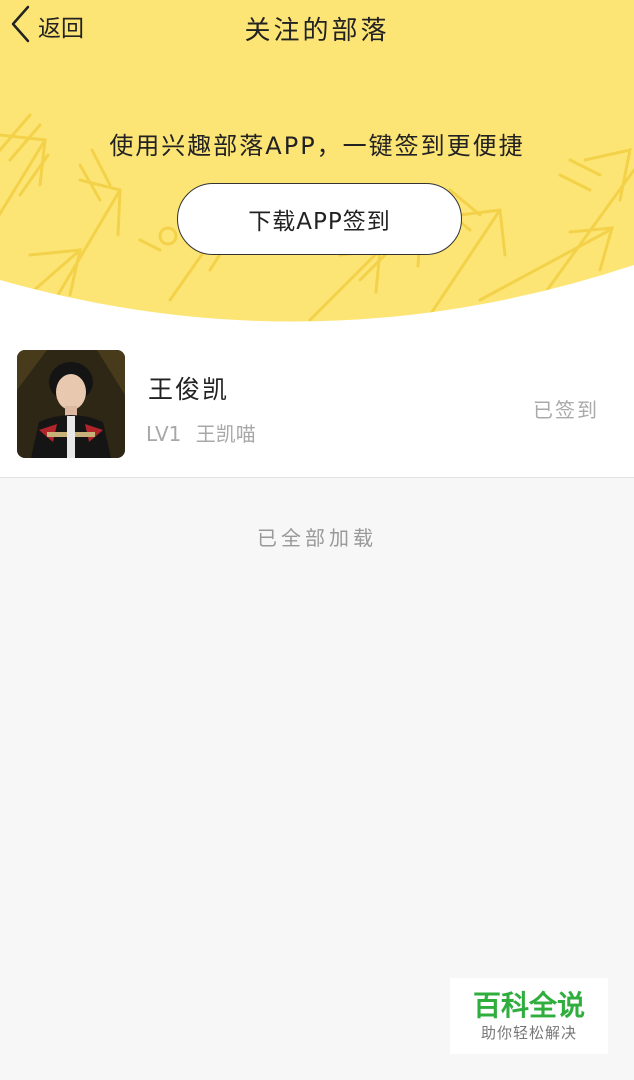 The width and height of the screenshot is (634, 1080). I want to click on watermark-title: 百科全说, so click(528, 1005).